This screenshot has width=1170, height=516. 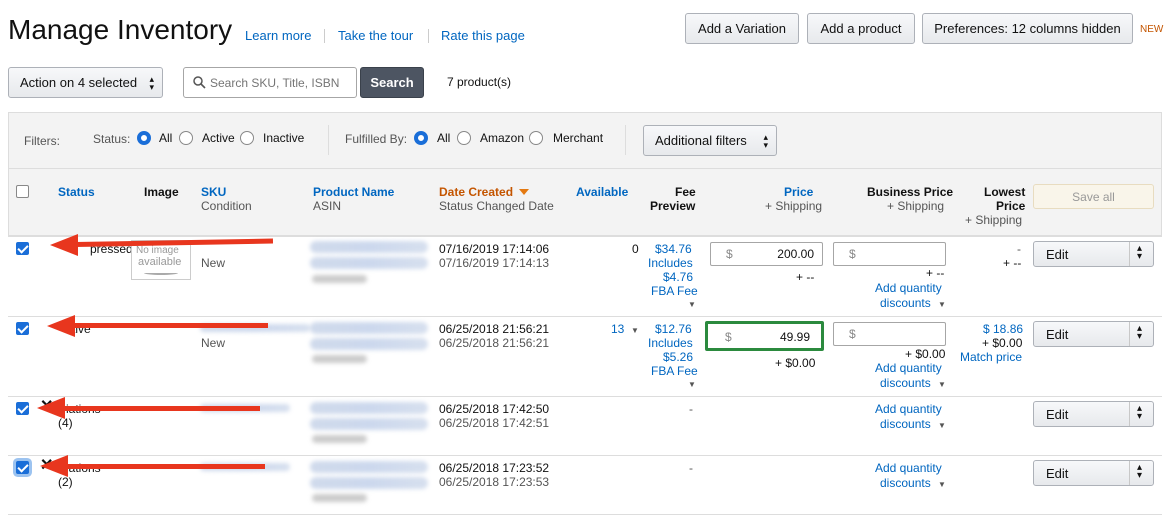 I want to click on col-date-created: Date Created, so click(x=484, y=192).